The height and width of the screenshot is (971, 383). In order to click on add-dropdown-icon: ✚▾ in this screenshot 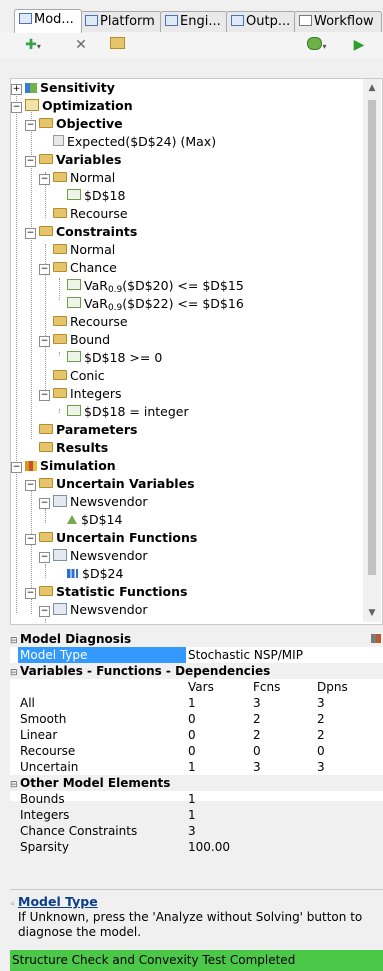, I will do `click(33, 45)`.